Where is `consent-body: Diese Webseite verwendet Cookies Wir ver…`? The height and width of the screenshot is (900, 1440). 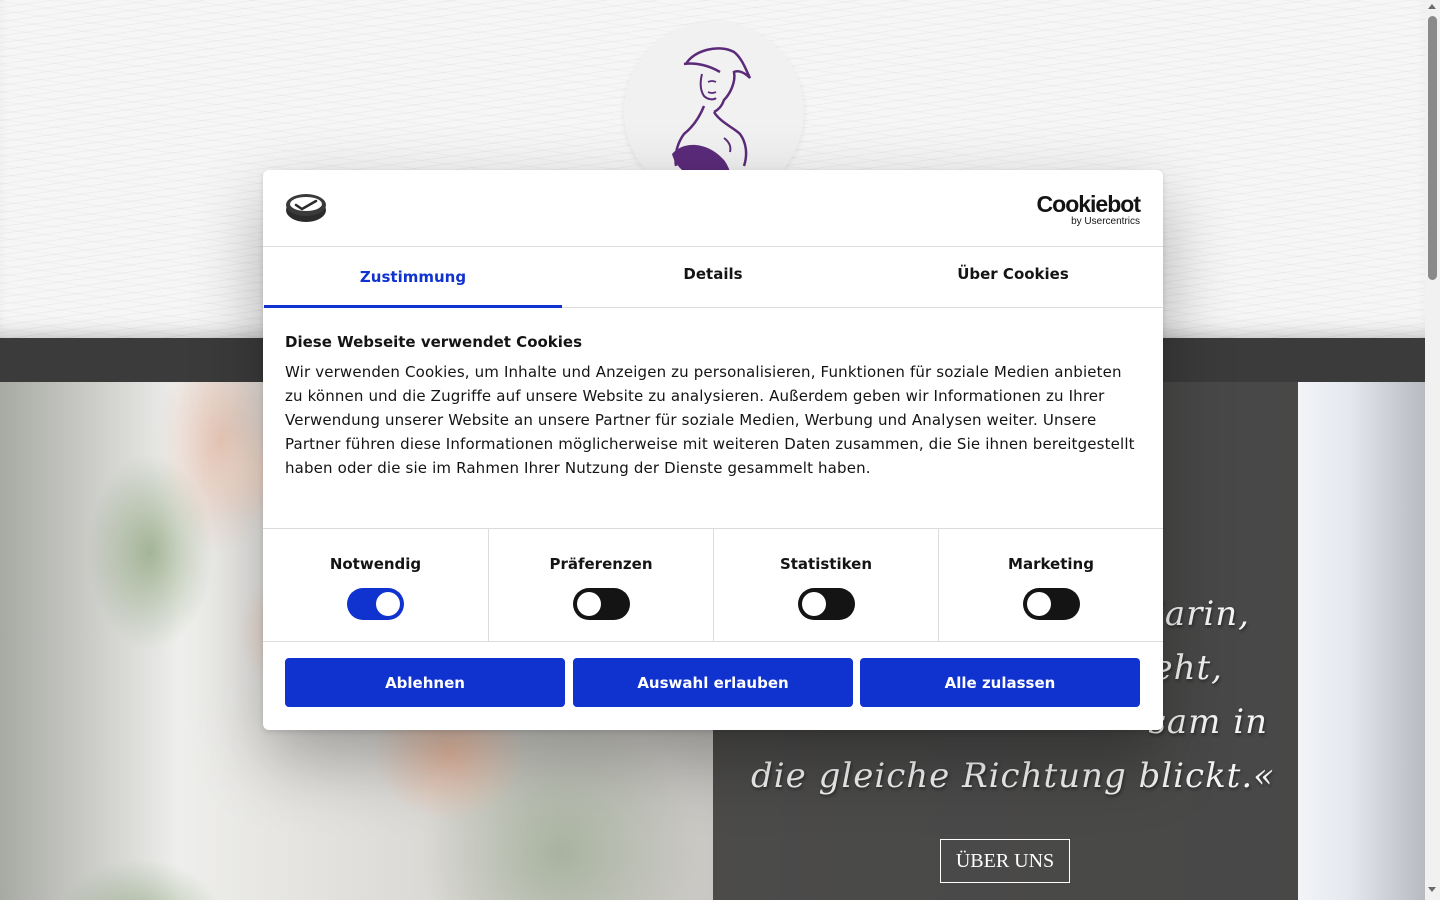
consent-body: Diese Webseite verwendet Cookies Wir ver… is located at coordinates (713, 405).